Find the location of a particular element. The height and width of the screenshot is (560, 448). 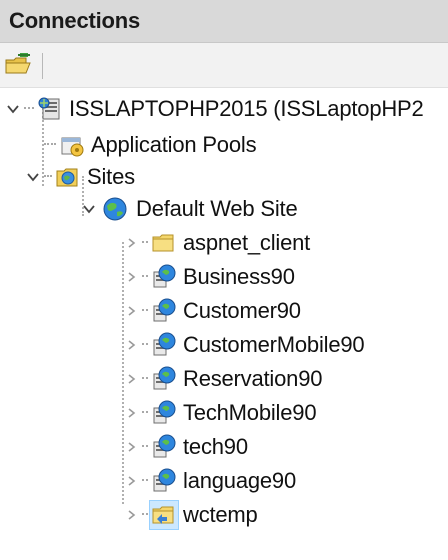

tree-node-label: Application Pools is located at coordinates (174, 144).